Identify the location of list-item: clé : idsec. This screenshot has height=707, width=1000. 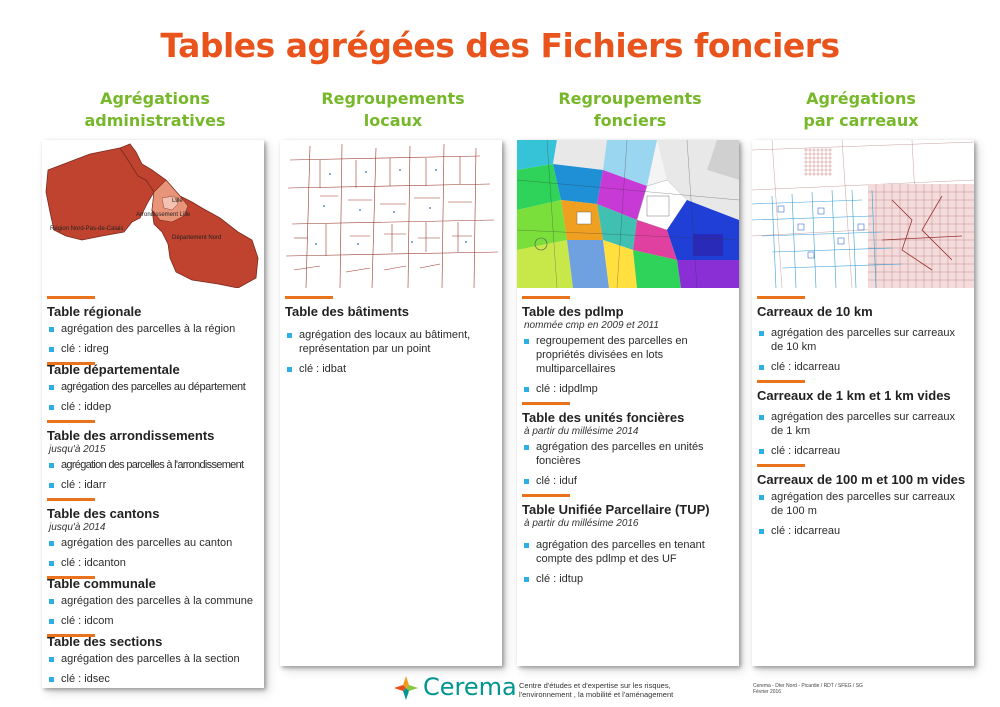
(153, 679).